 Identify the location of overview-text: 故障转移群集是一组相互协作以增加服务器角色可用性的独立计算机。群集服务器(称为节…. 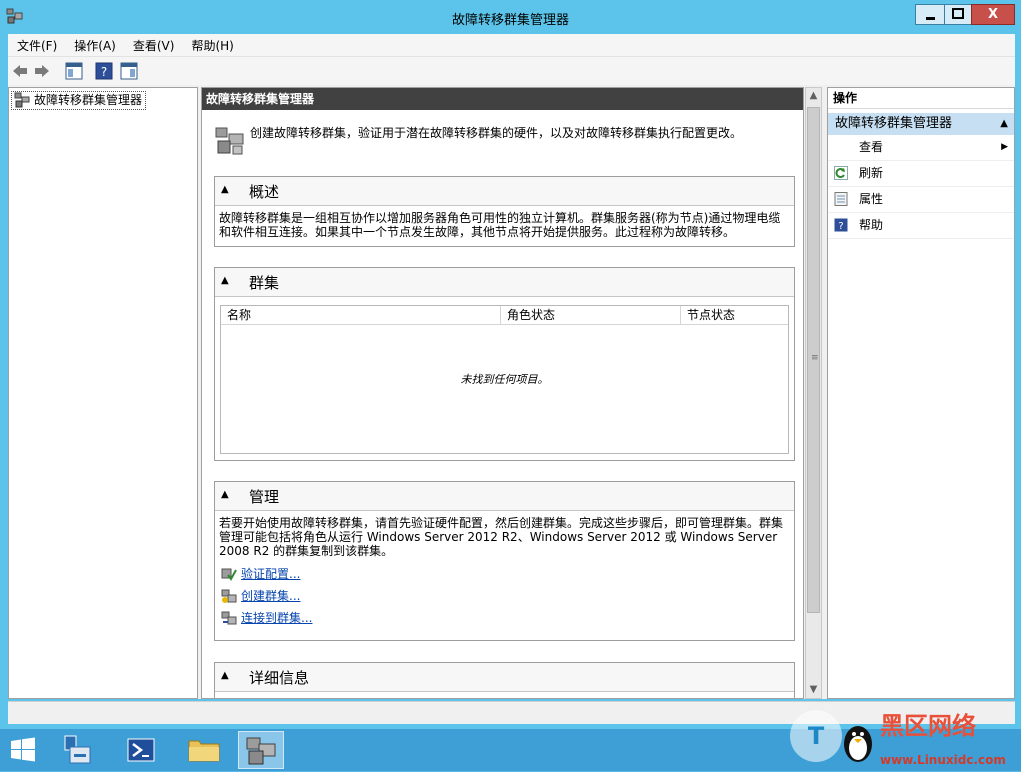
(500, 225).